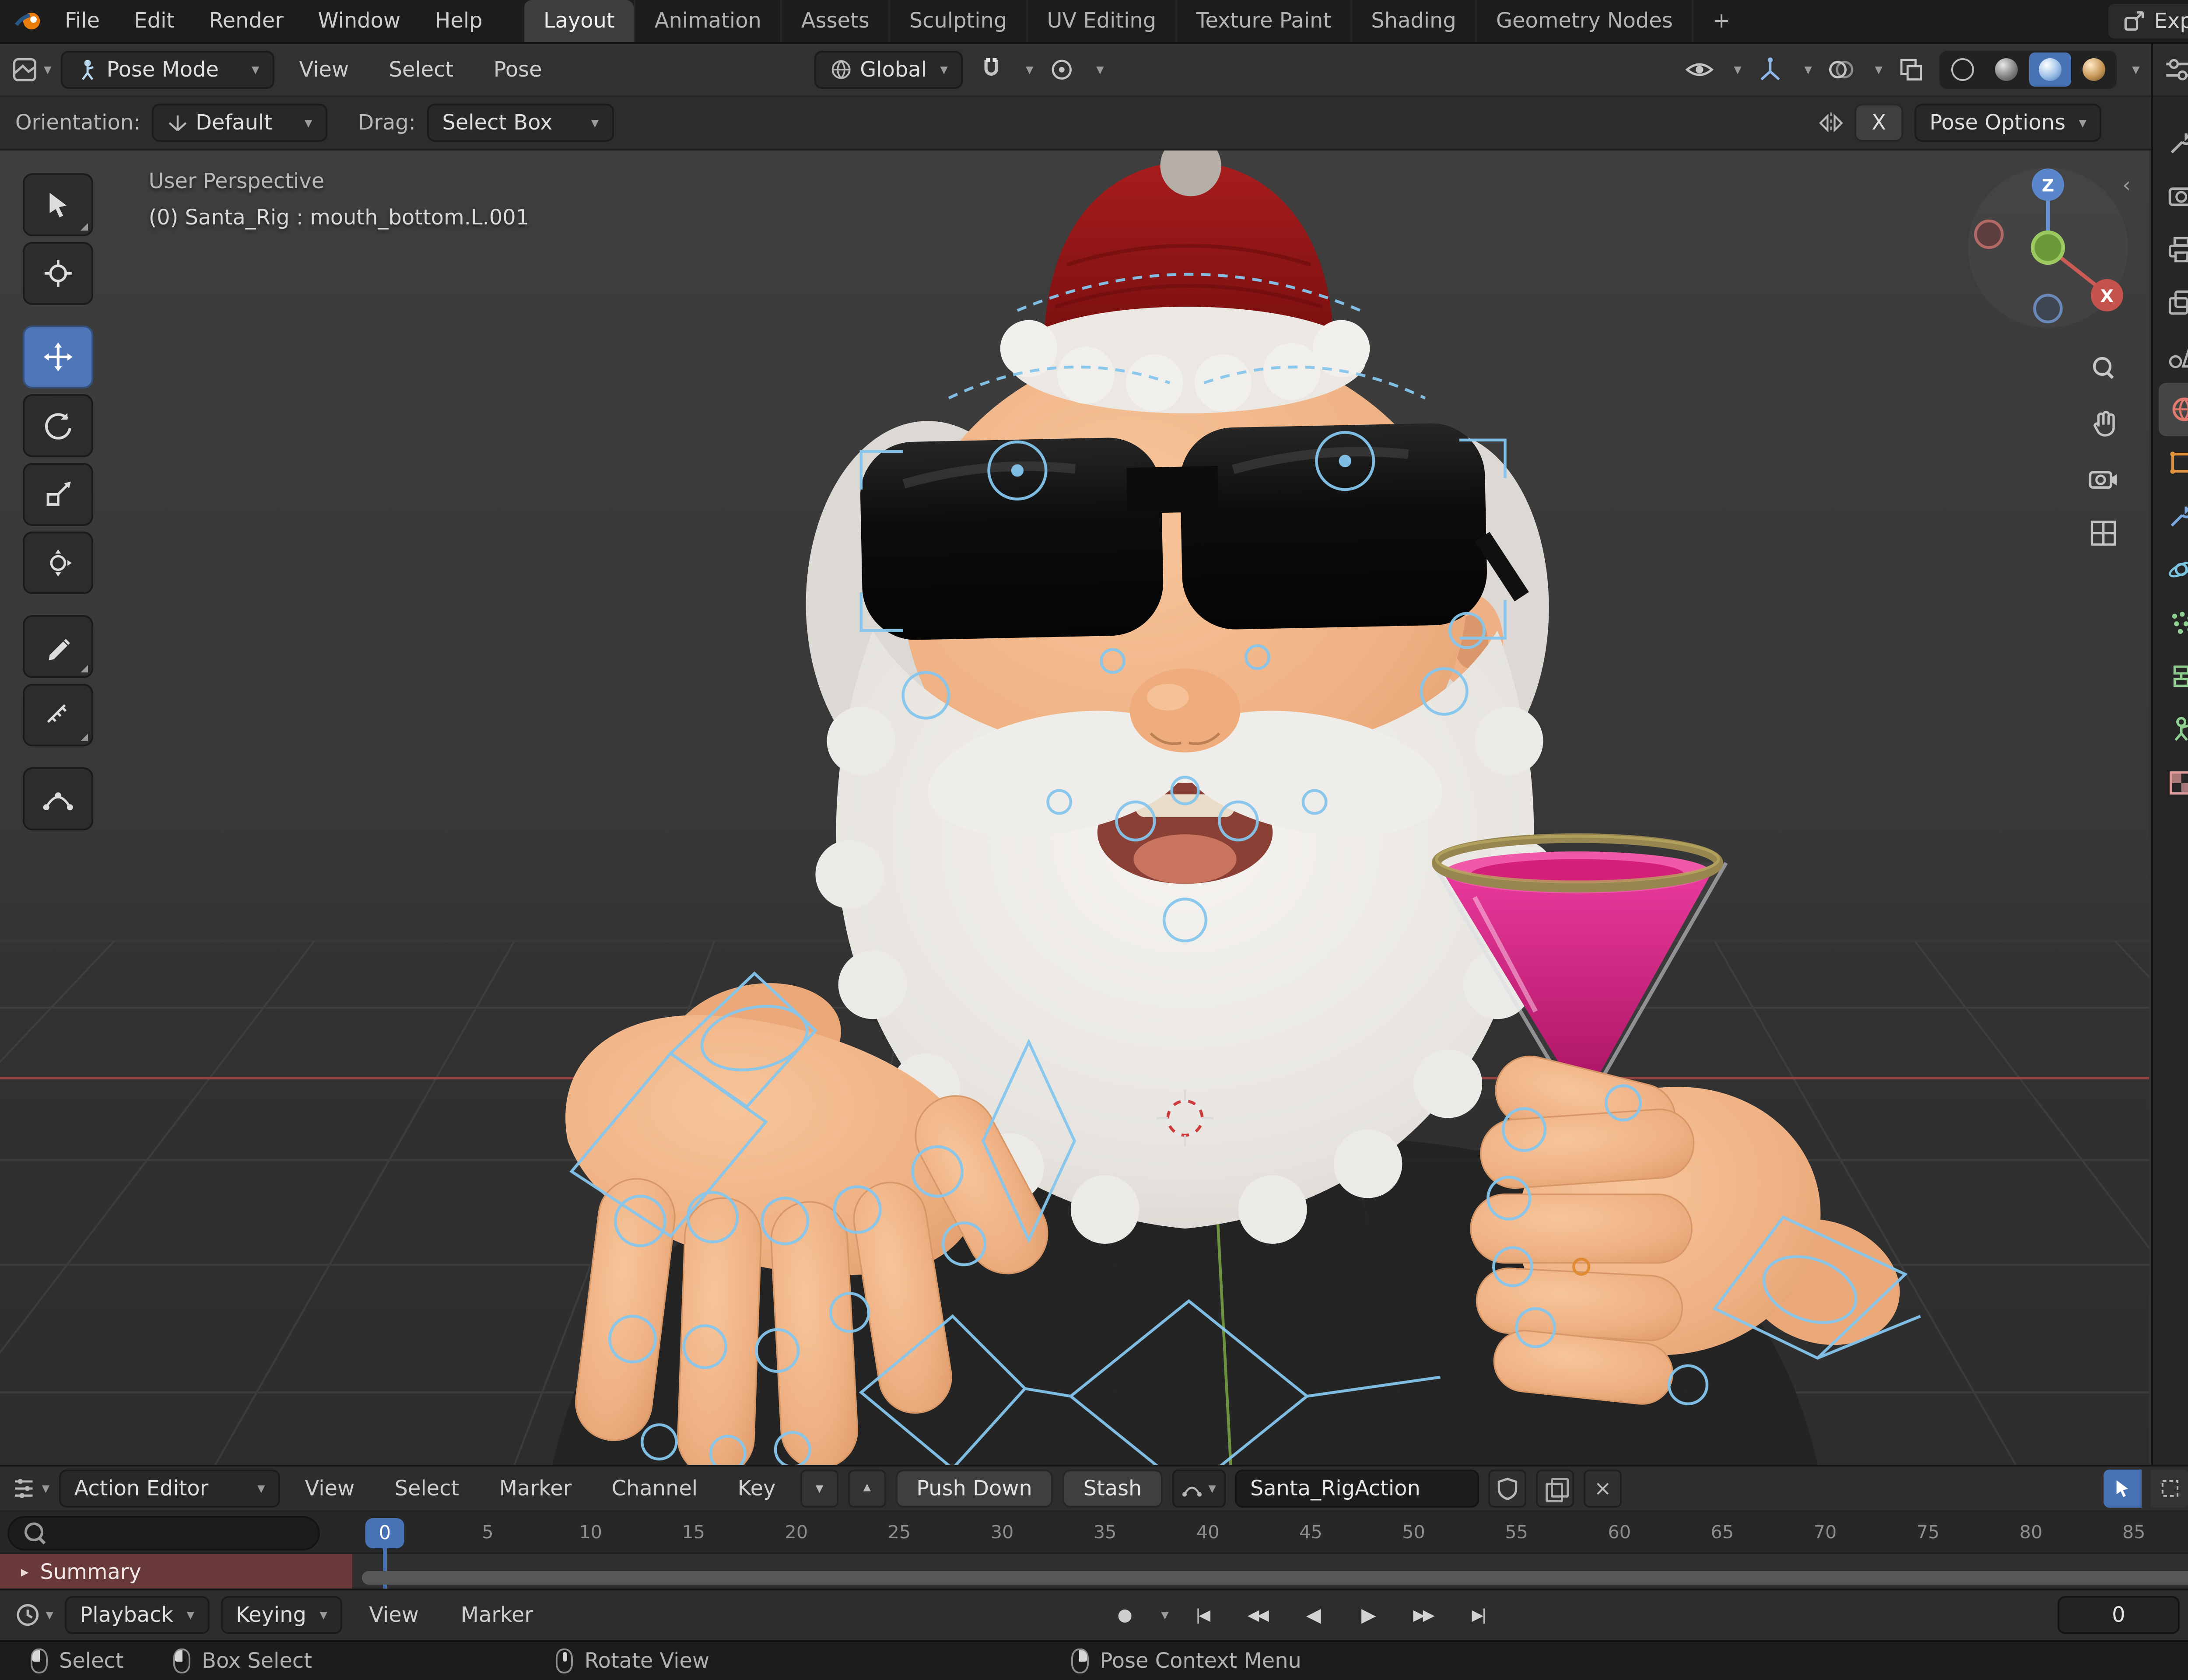 The width and height of the screenshot is (2188, 1680). What do you see at coordinates (2103, 423) in the screenshot?
I see `pan-button` at bounding box center [2103, 423].